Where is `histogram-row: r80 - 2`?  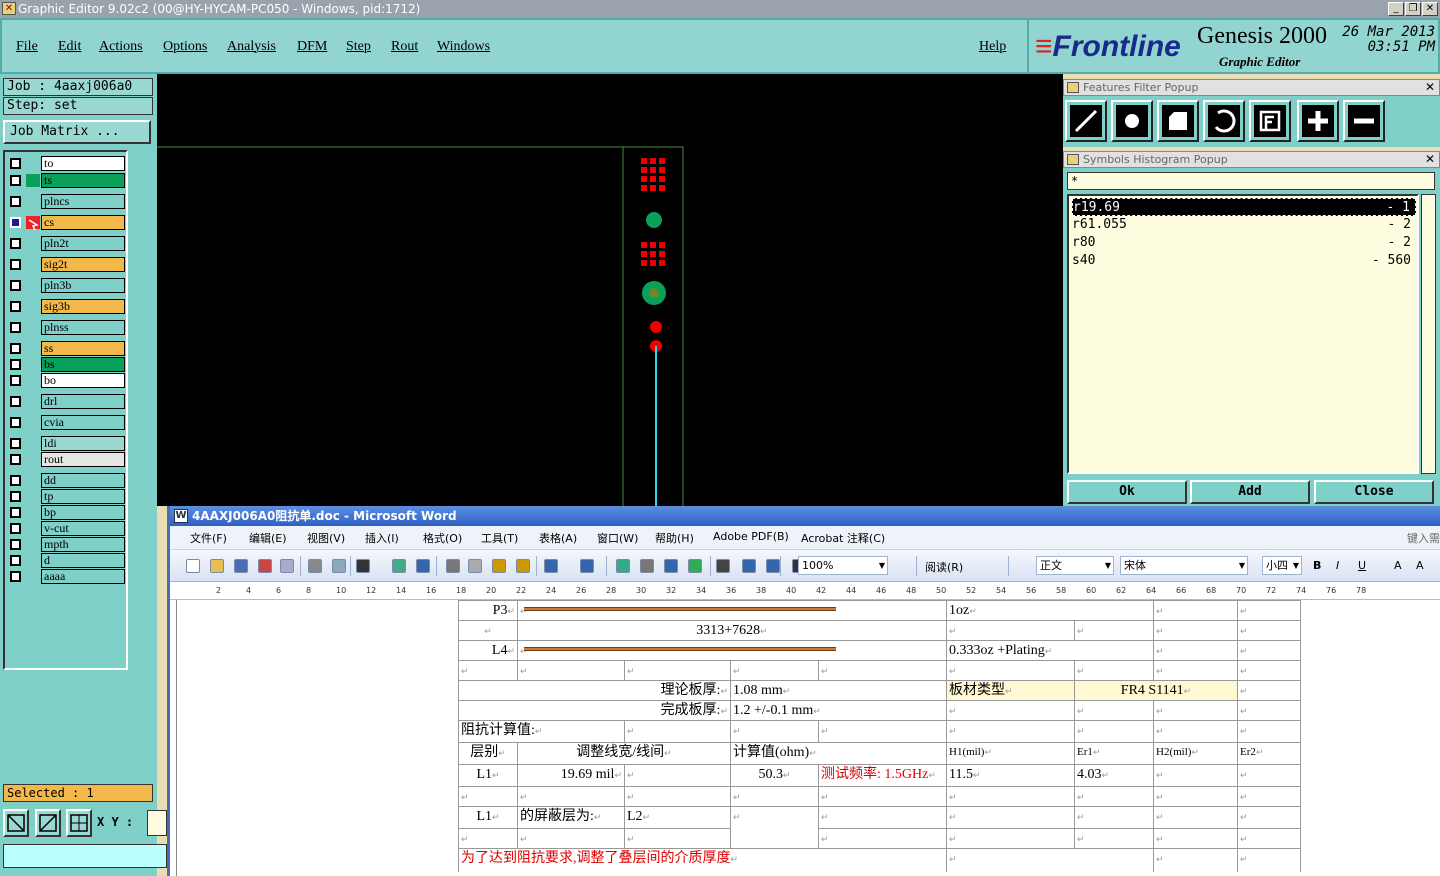 histogram-row: r80 - 2 is located at coordinates (1244, 243).